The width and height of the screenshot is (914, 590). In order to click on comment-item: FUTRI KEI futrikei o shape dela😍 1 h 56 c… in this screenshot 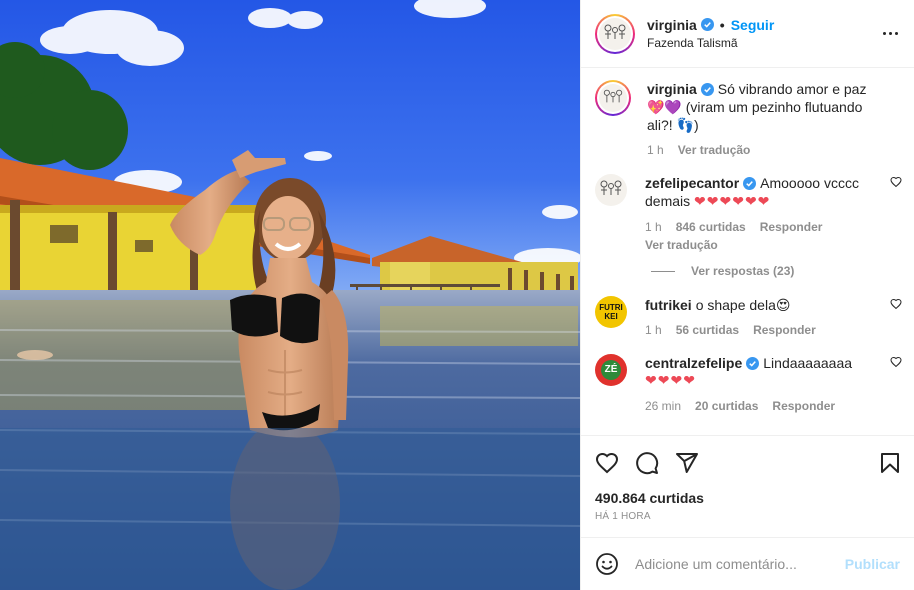, I will do `click(748, 317)`.